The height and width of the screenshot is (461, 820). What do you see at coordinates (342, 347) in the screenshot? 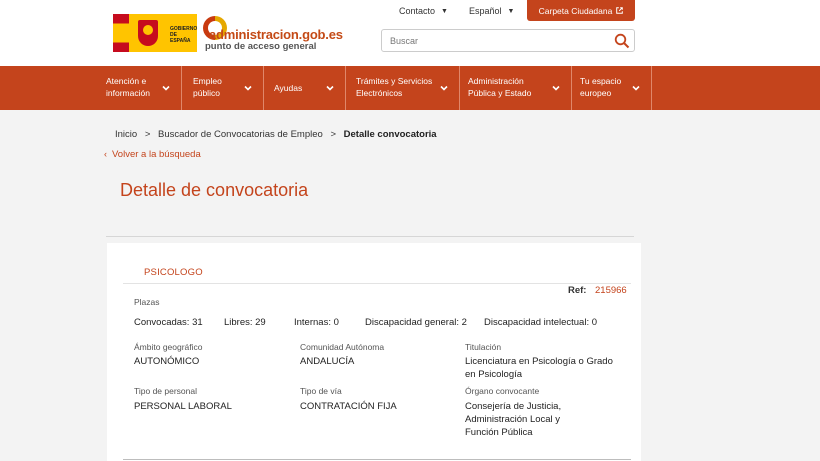
I see `comunidad-label: Comunidad Autónoma` at bounding box center [342, 347].